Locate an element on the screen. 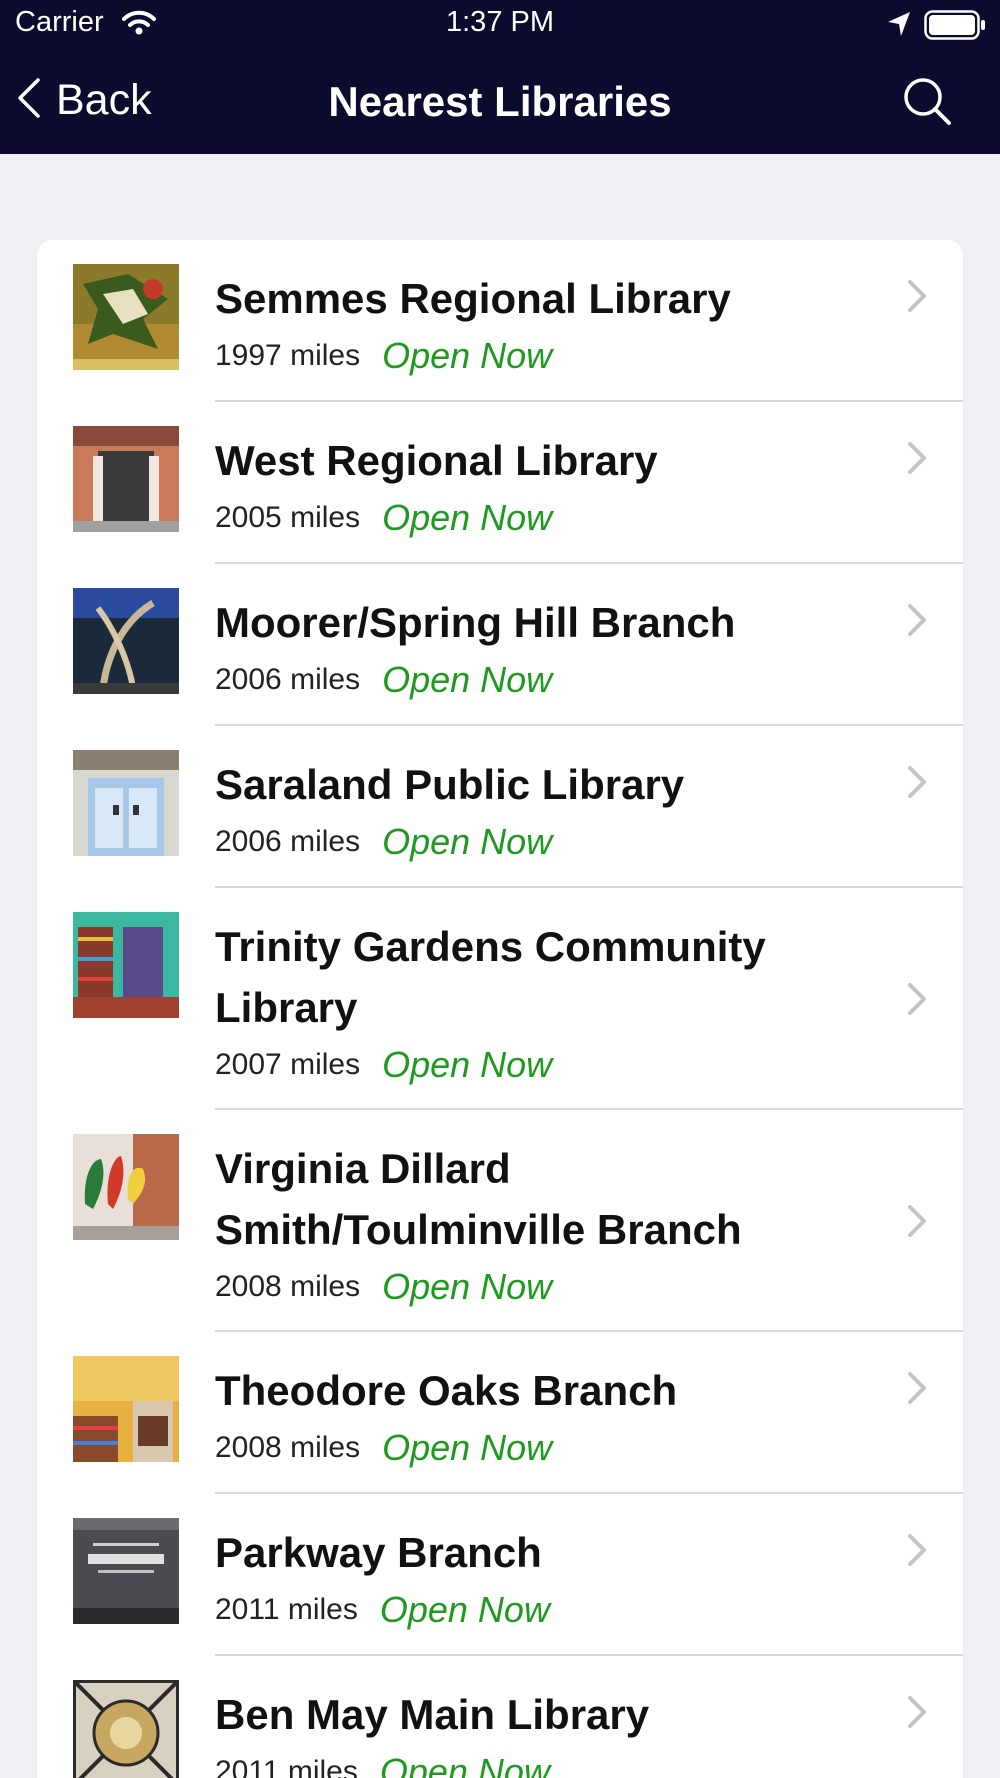 Image resolution: width=1000 pixels, height=1778 pixels. library-name: Trinity Gardens Community Library is located at coordinates (490, 977).